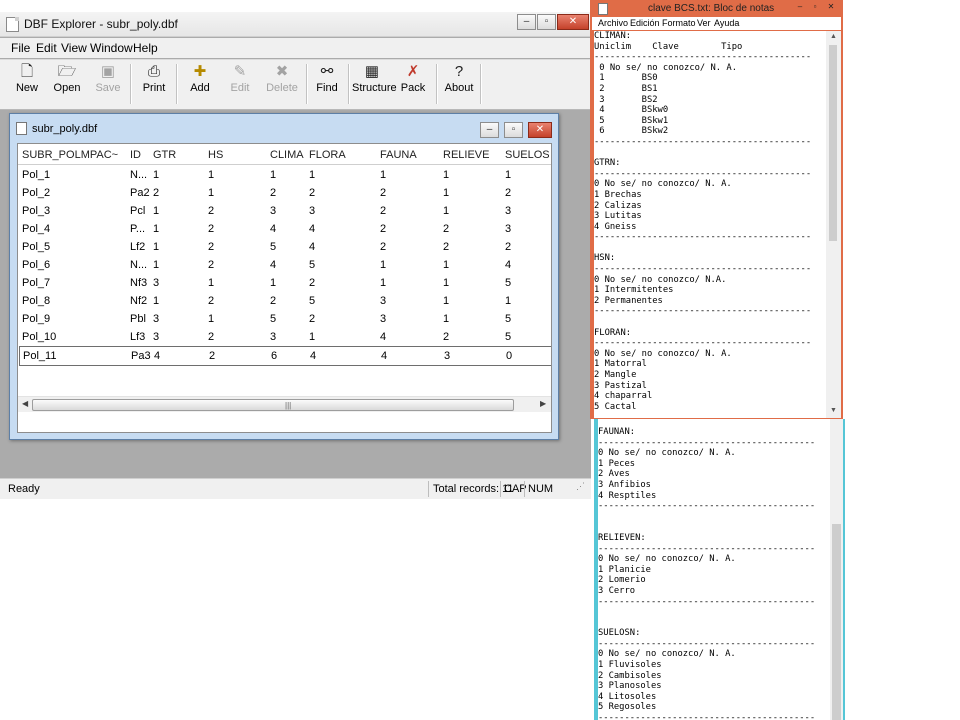 The width and height of the screenshot is (960, 720). I want to click on table-row: Pol_4 P... 1 2 4 4 2 2 3, so click(284, 229).